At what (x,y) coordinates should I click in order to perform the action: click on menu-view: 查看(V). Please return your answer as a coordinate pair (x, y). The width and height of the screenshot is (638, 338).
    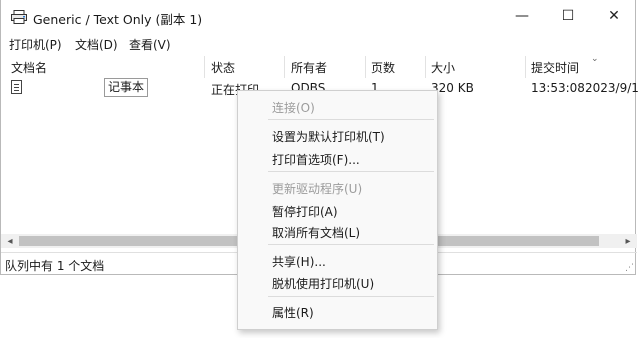
    Looking at the image, I should click on (150, 44).